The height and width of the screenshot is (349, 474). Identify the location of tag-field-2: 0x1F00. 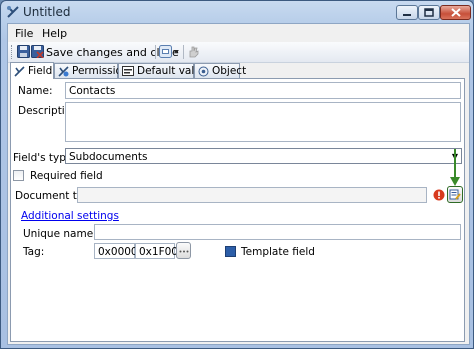
(156, 251).